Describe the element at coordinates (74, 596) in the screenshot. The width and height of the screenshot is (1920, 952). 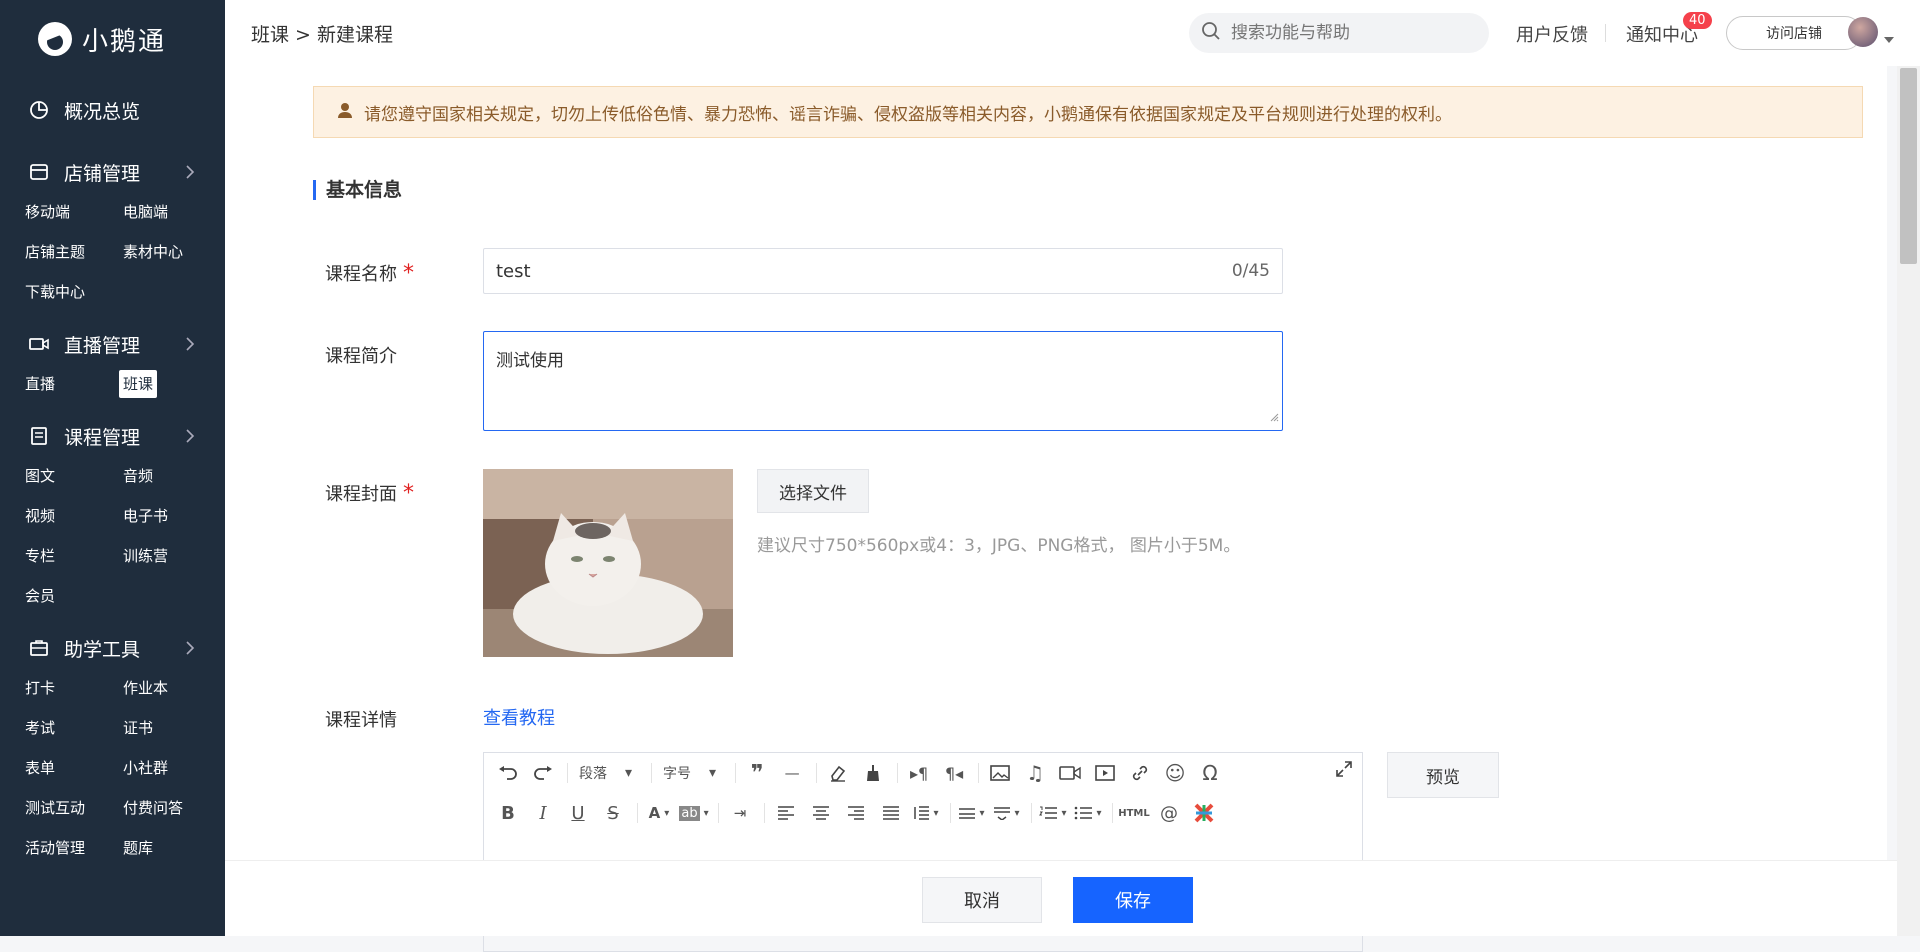
I see `sidebar-item-member: 会员` at that location.